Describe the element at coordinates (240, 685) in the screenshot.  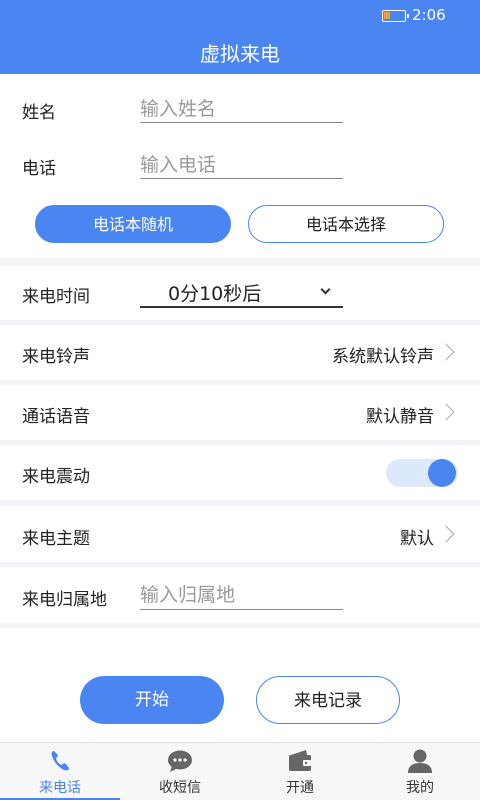
I see `action-area: 开始 来电记录` at that location.